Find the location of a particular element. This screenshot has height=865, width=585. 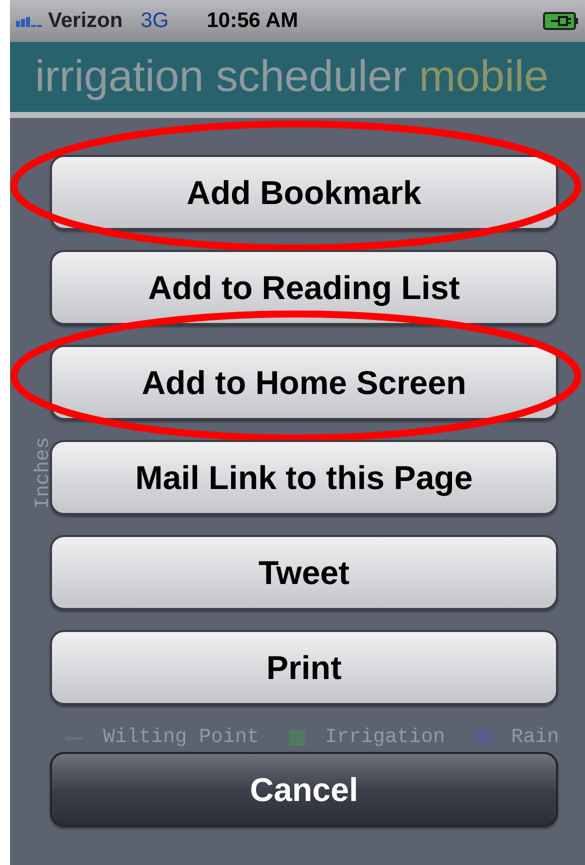

action-button: Tweet is located at coordinates (304, 572).